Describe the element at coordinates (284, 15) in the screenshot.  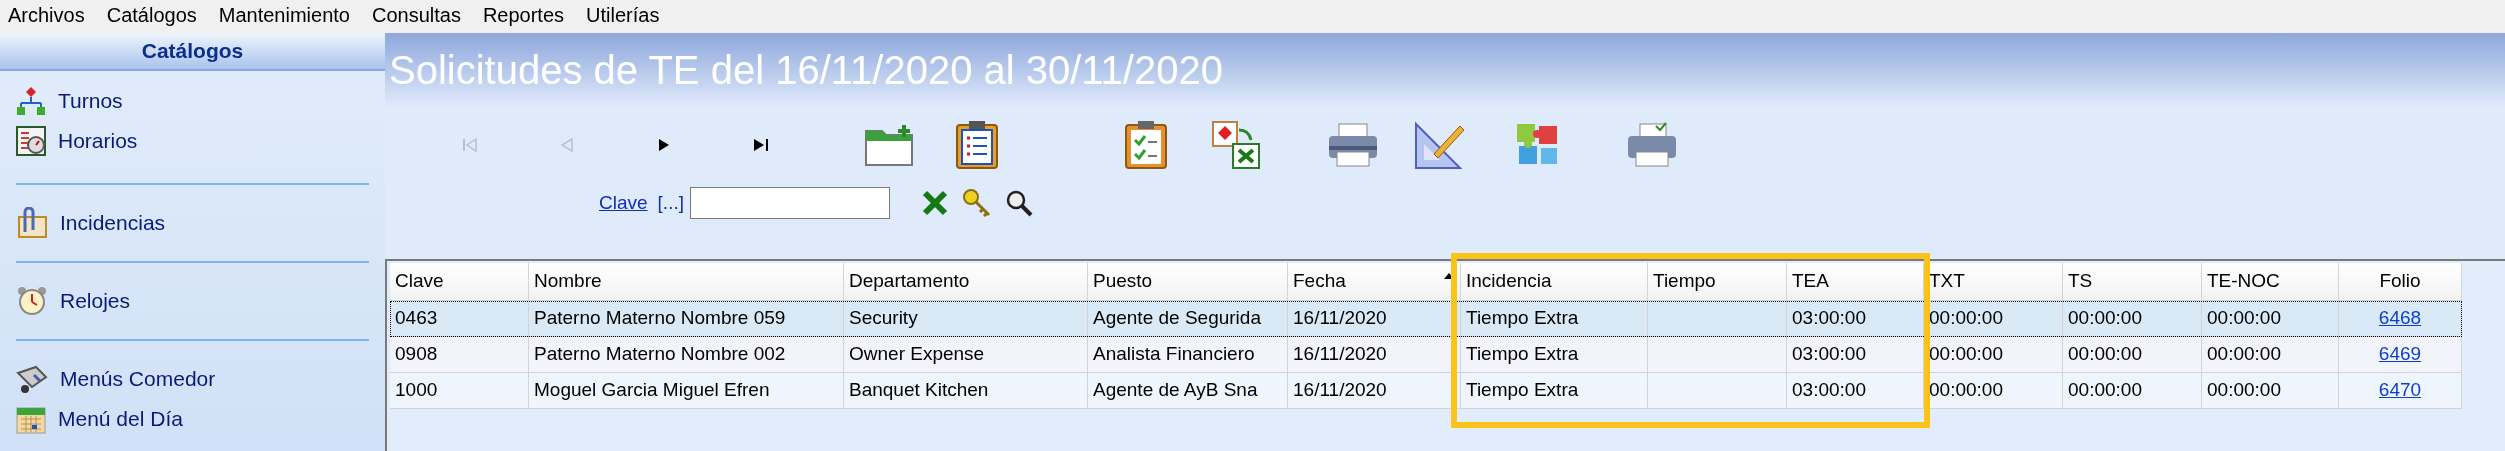
I see `menu-item: Mantenimiento` at that location.